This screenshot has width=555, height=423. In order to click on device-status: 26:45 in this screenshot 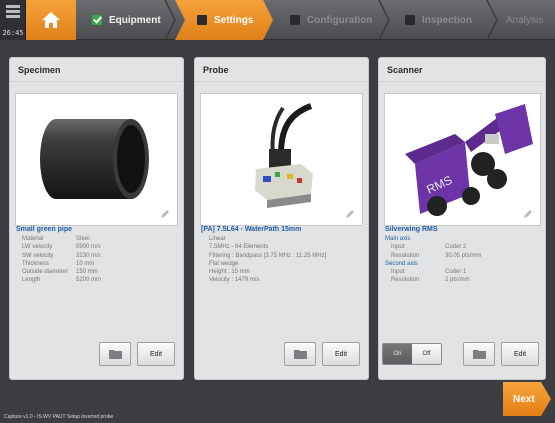, I will do `click(13, 20)`.